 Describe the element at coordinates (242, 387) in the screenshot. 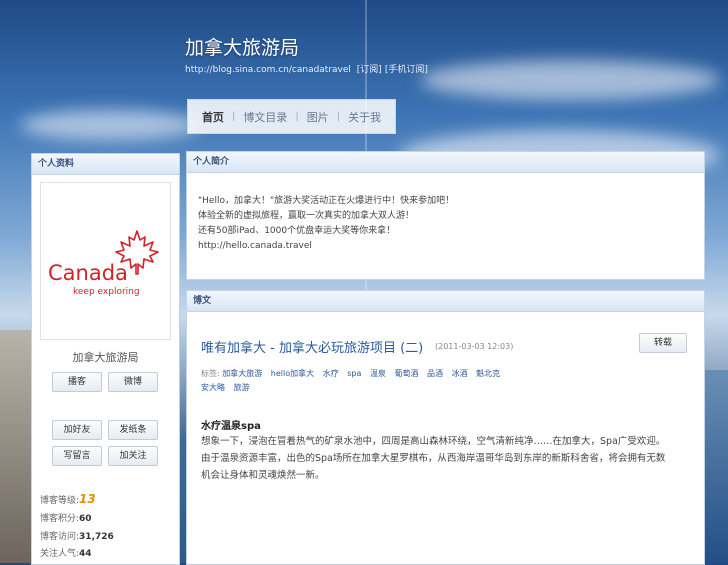

I see `tag-link: 旅游` at that location.